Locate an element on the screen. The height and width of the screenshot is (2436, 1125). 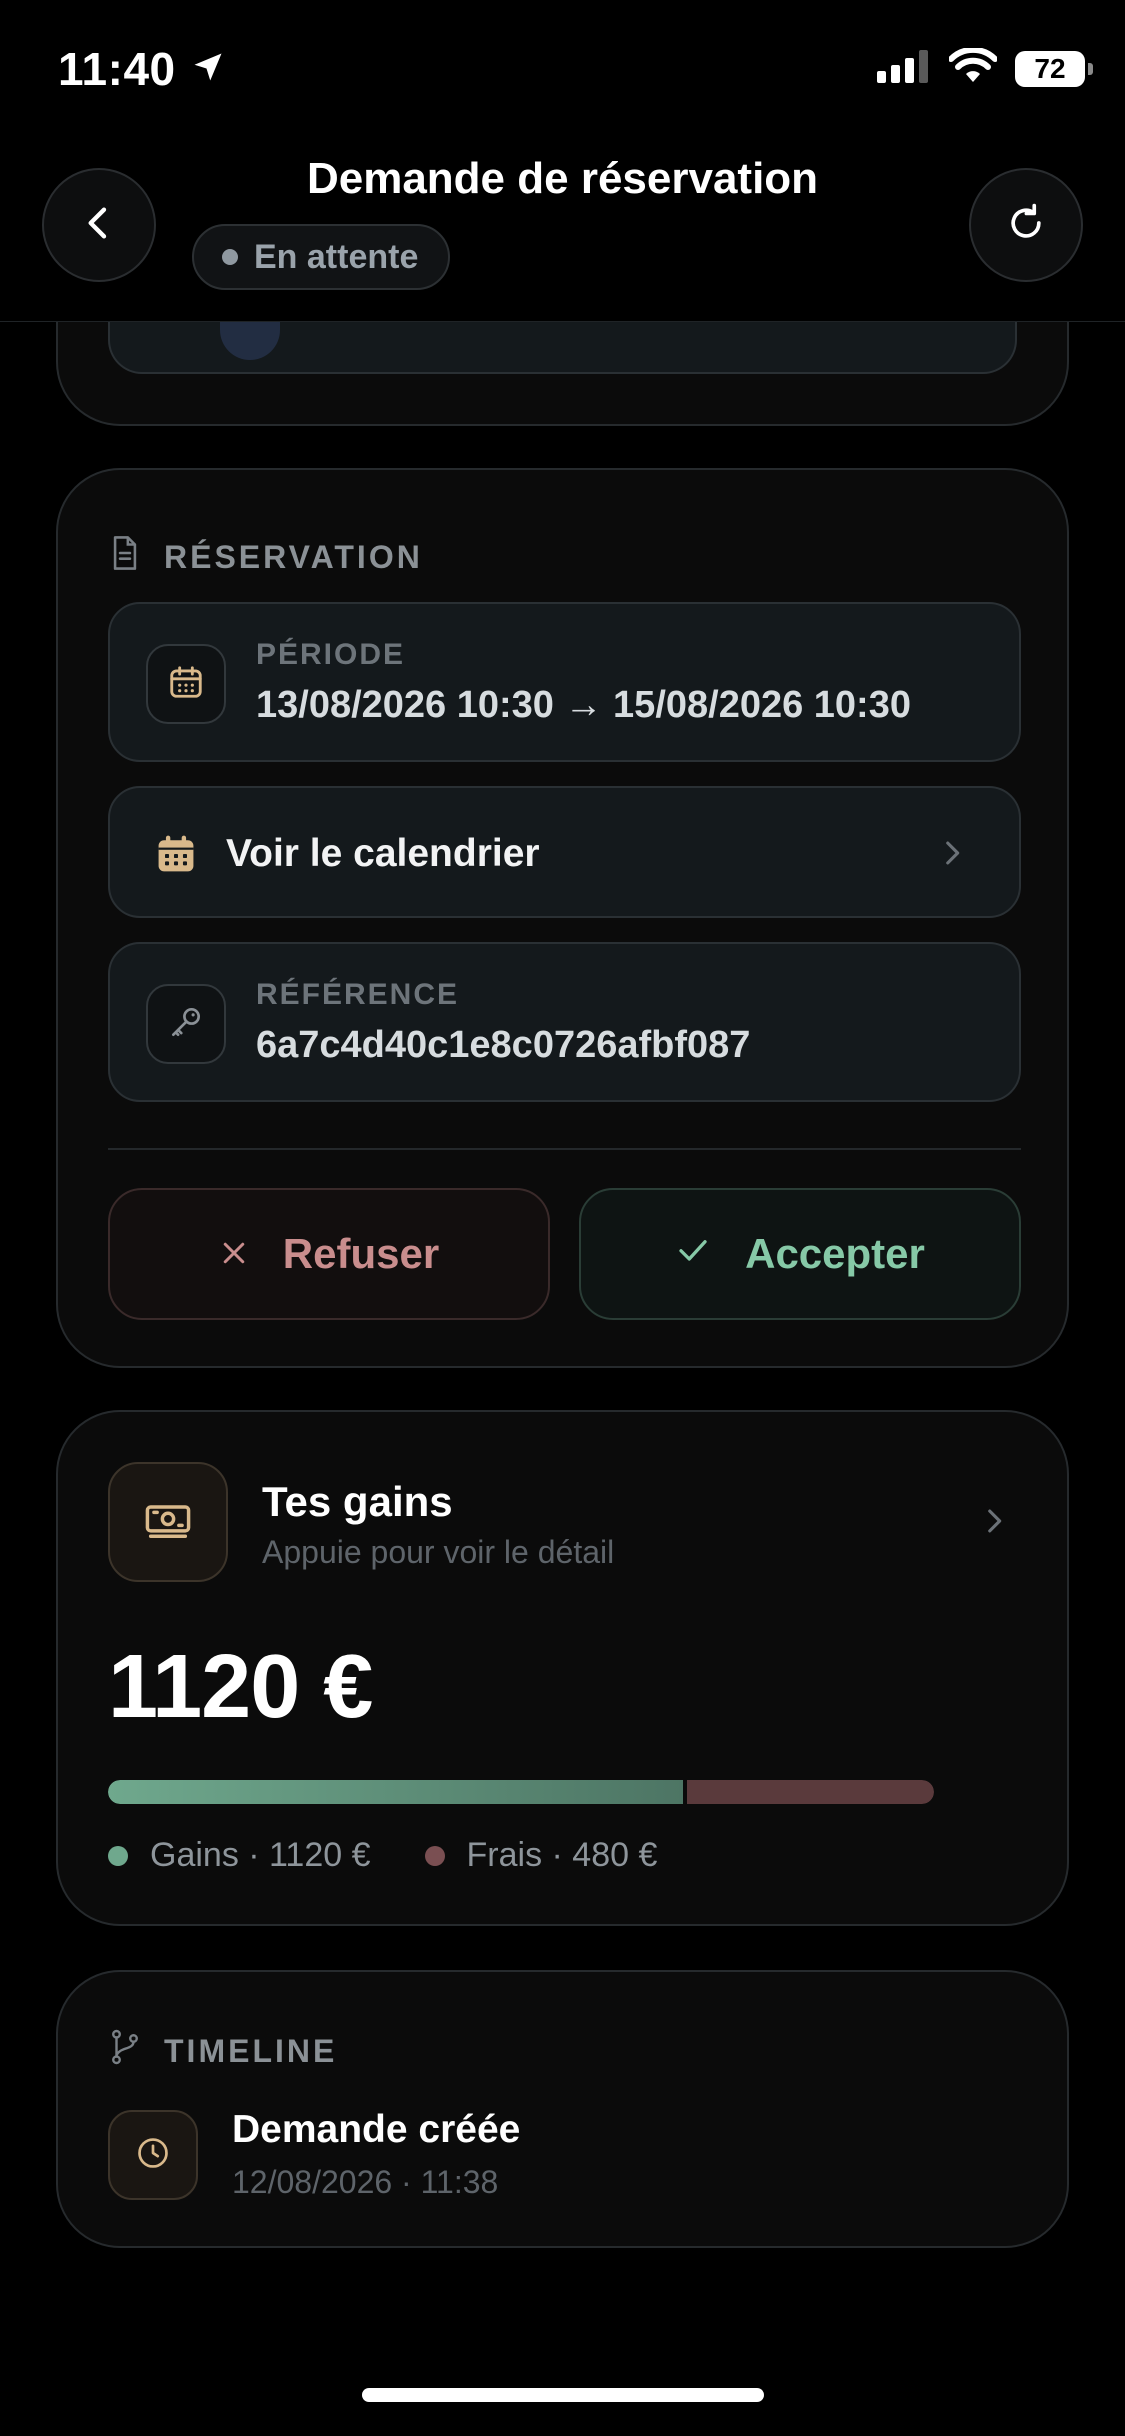
git-branch-icon is located at coordinates (125, 2051).